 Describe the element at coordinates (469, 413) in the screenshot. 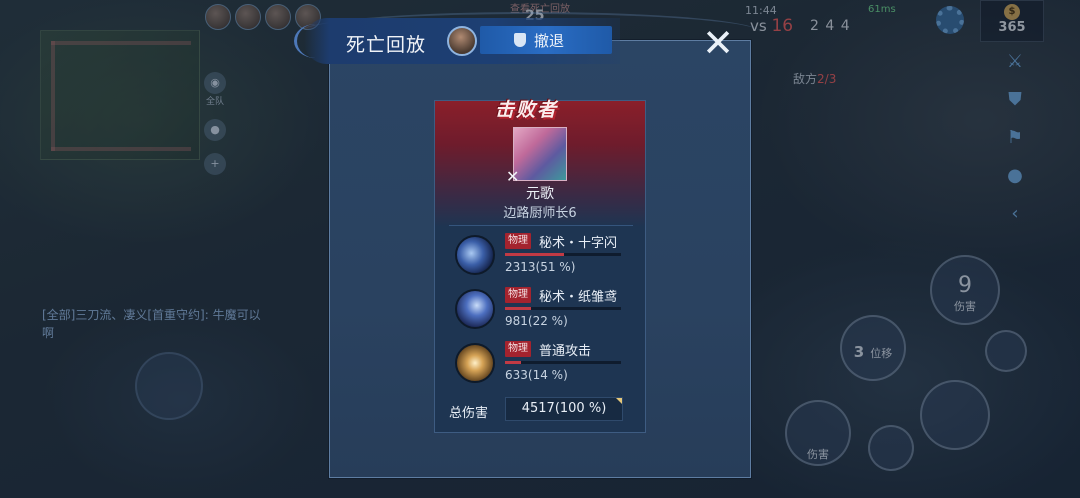

I see `total-damage-label: 总伤害` at that location.